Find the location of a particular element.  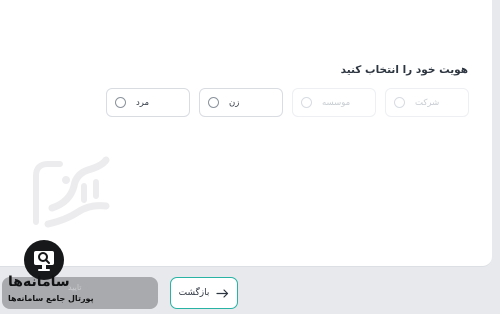

option-company: شرکت is located at coordinates (427, 102).